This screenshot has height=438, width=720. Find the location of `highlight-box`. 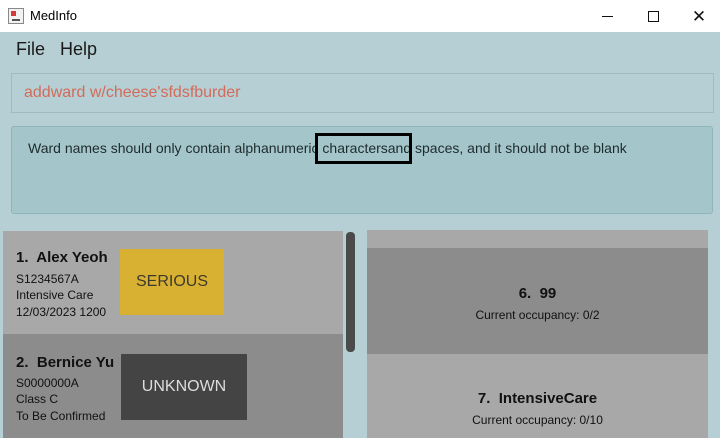

highlight-box is located at coordinates (363, 148).